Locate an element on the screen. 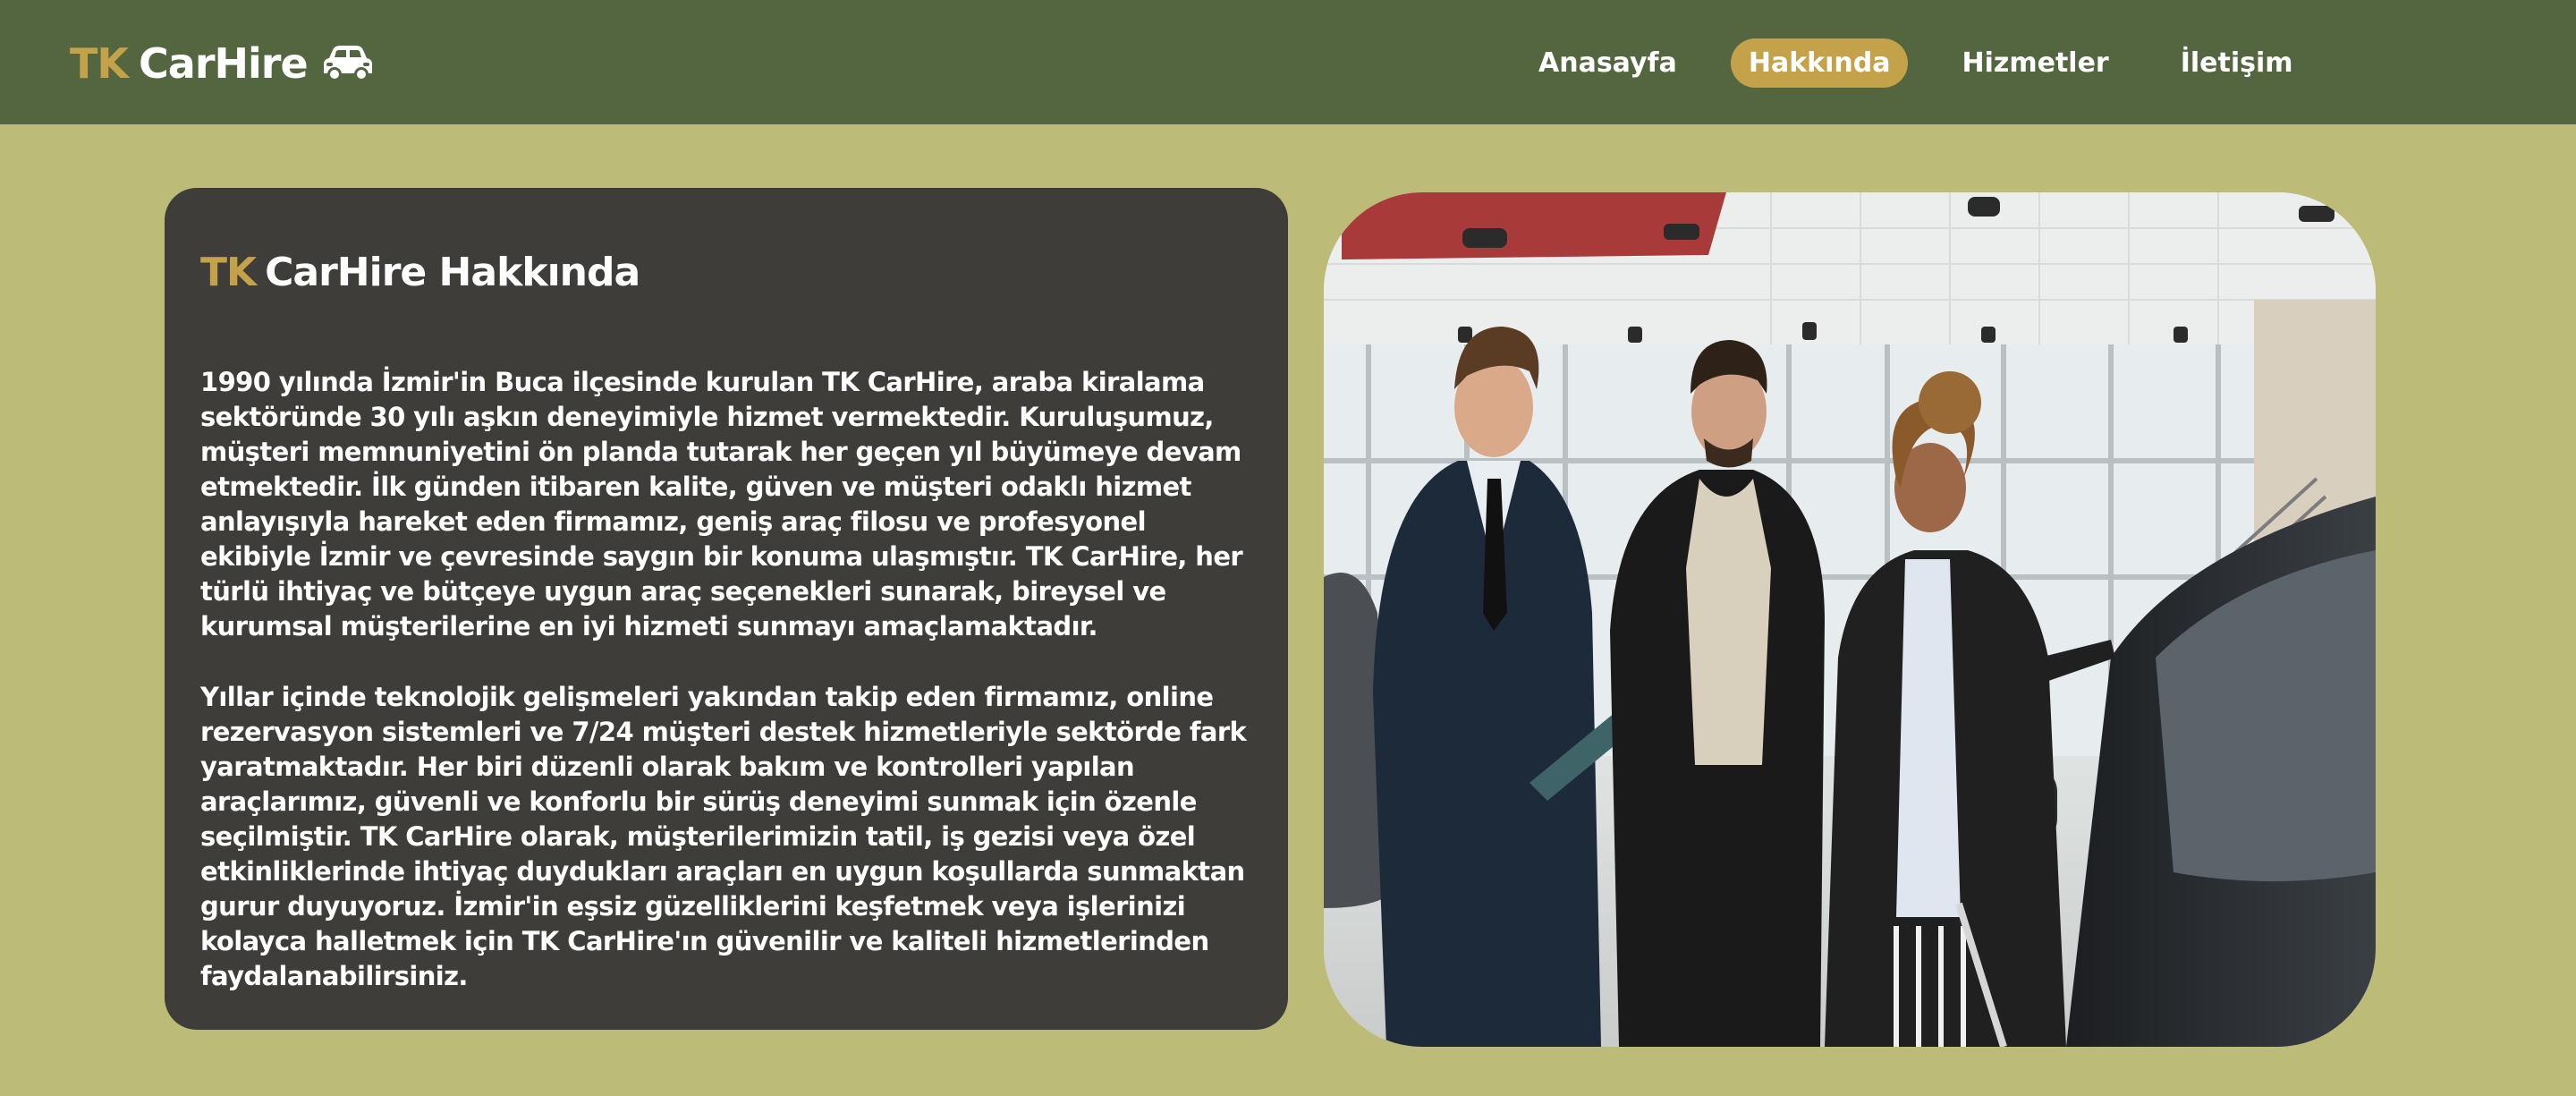  brand-tk: TK is located at coordinates (99, 63).